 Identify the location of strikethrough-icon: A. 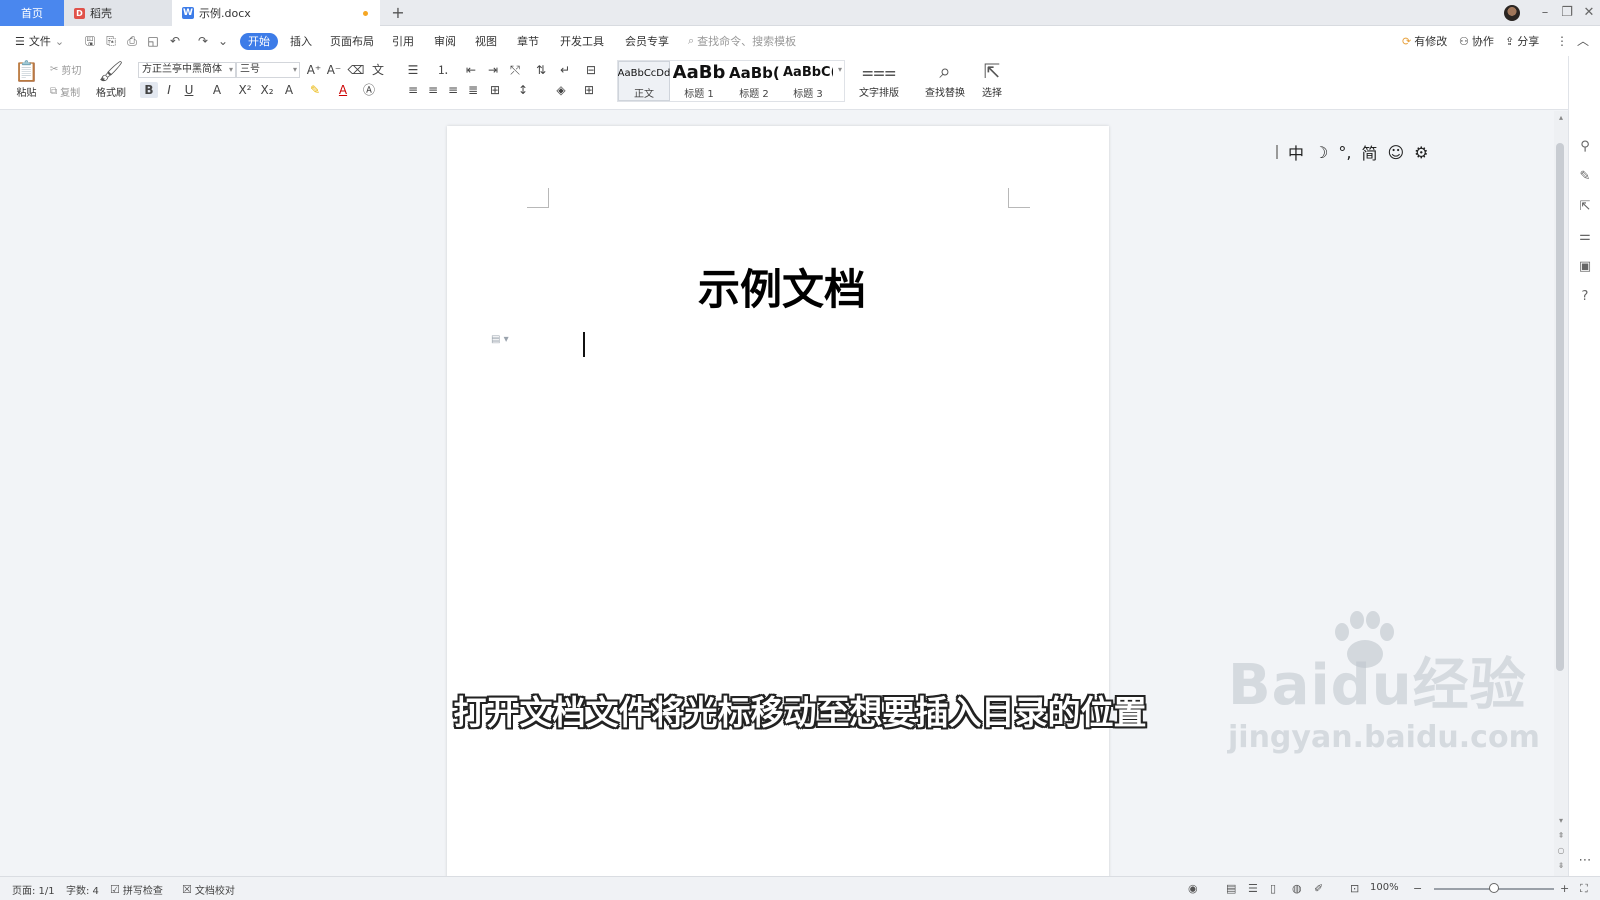
(217, 90).